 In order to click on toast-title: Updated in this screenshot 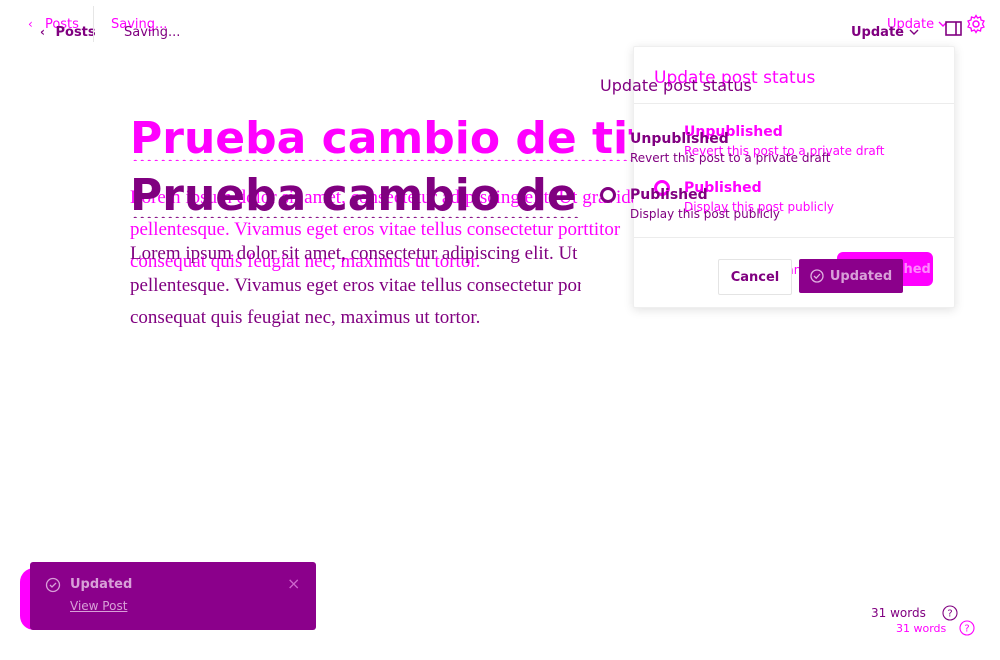, I will do `click(101, 584)`.